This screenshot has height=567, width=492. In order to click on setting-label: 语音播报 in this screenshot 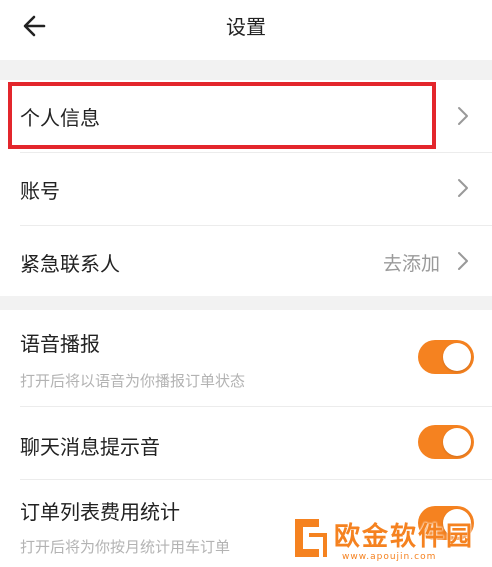, I will do `click(60, 344)`.